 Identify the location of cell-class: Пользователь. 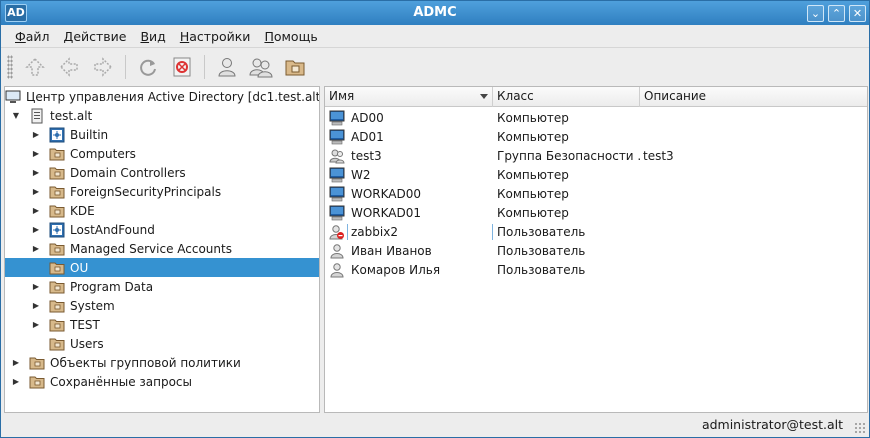
(541, 250).